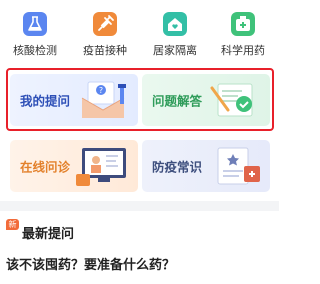  I want to click on icon-label: 居家隔离, so click(175, 50).